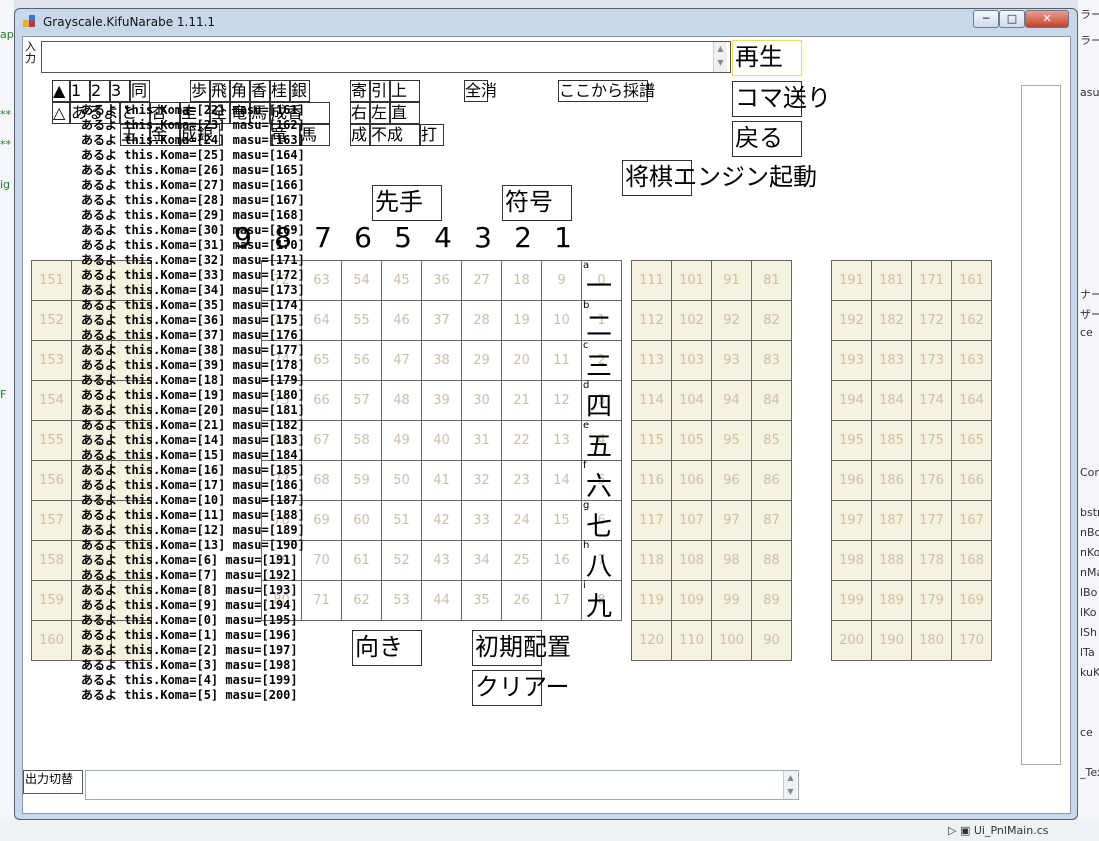 The height and width of the screenshot is (841, 1099). Describe the element at coordinates (731, 640) in the screenshot. I see `right-stand1-square: 100` at that location.